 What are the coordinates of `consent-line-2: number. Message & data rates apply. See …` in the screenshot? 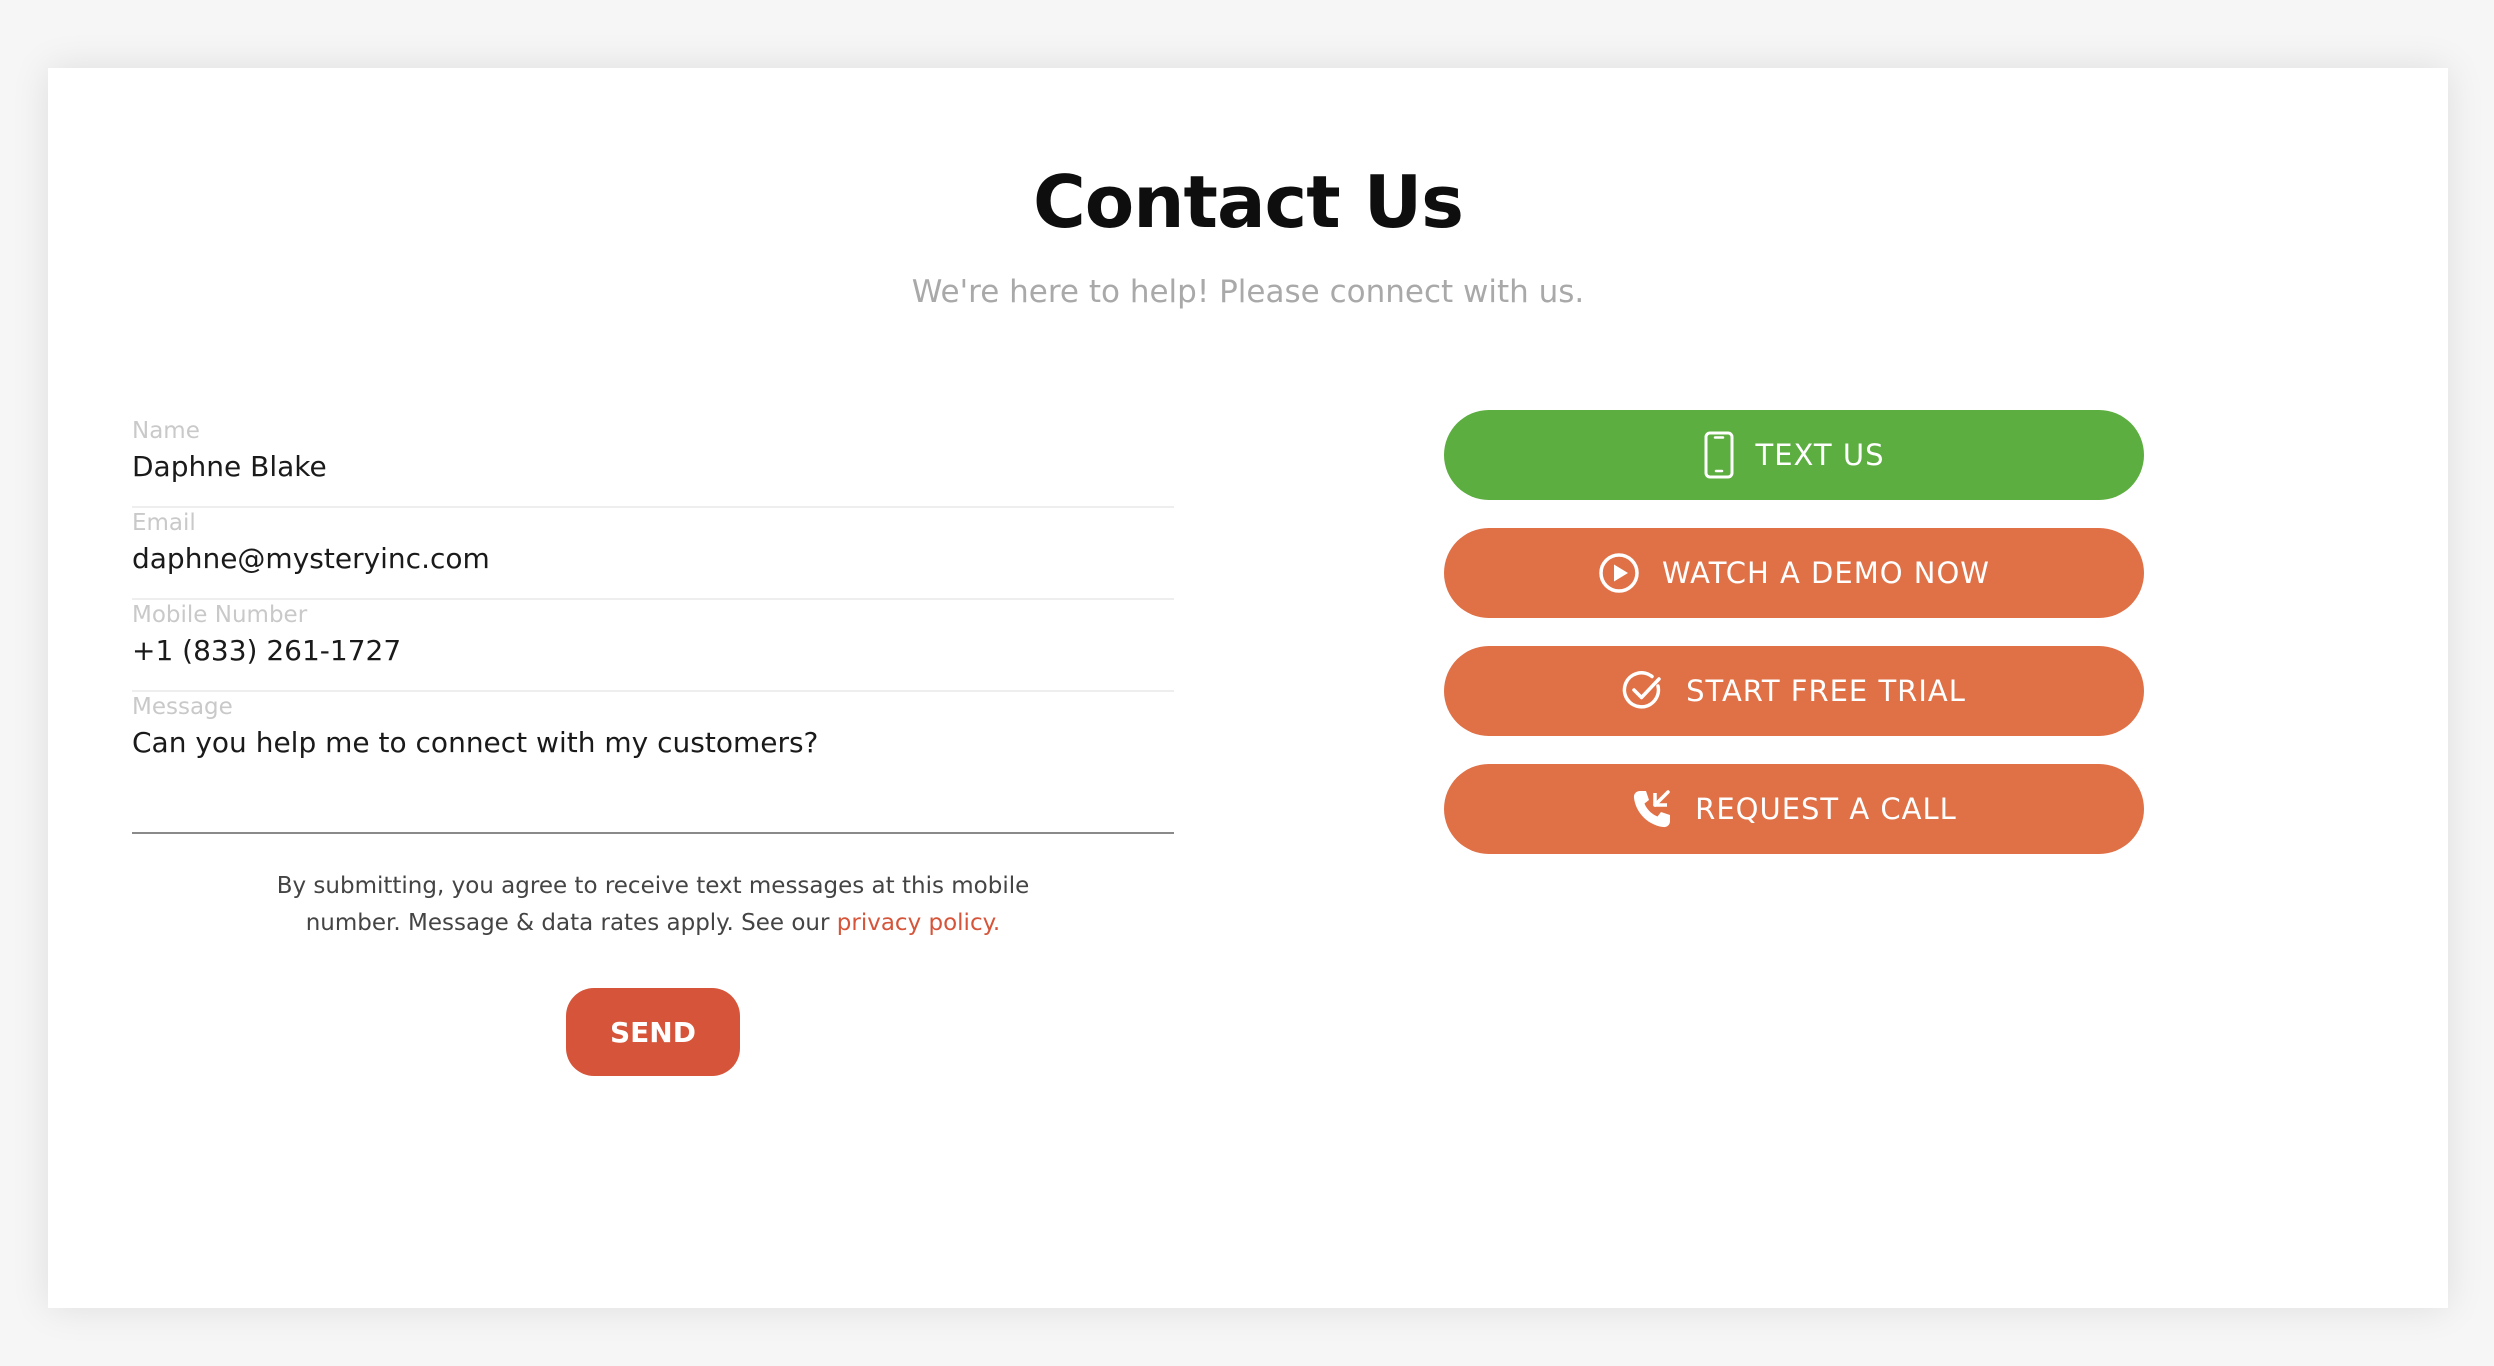 It's located at (653, 923).